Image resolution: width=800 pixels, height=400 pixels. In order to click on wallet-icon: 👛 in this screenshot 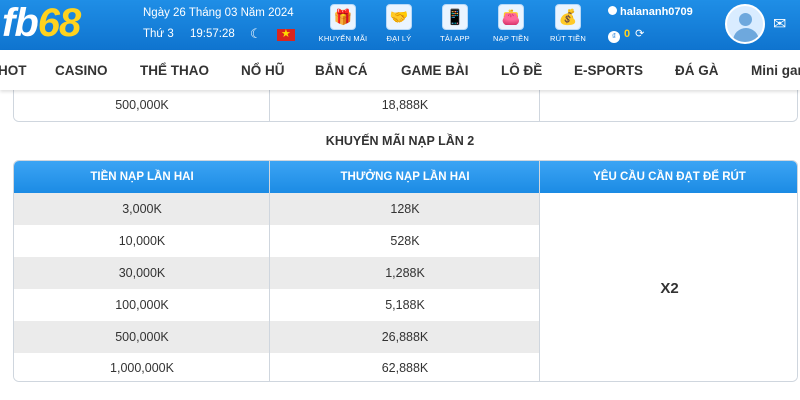, I will do `click(511, 17)`.